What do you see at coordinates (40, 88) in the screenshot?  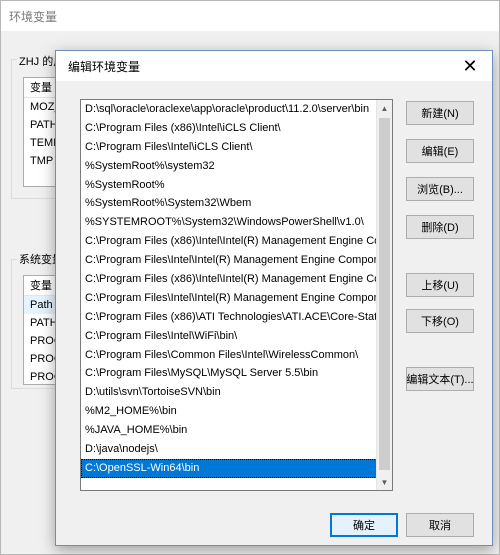 I see `user-list-header: 变量` at bounding box center [40, 88].